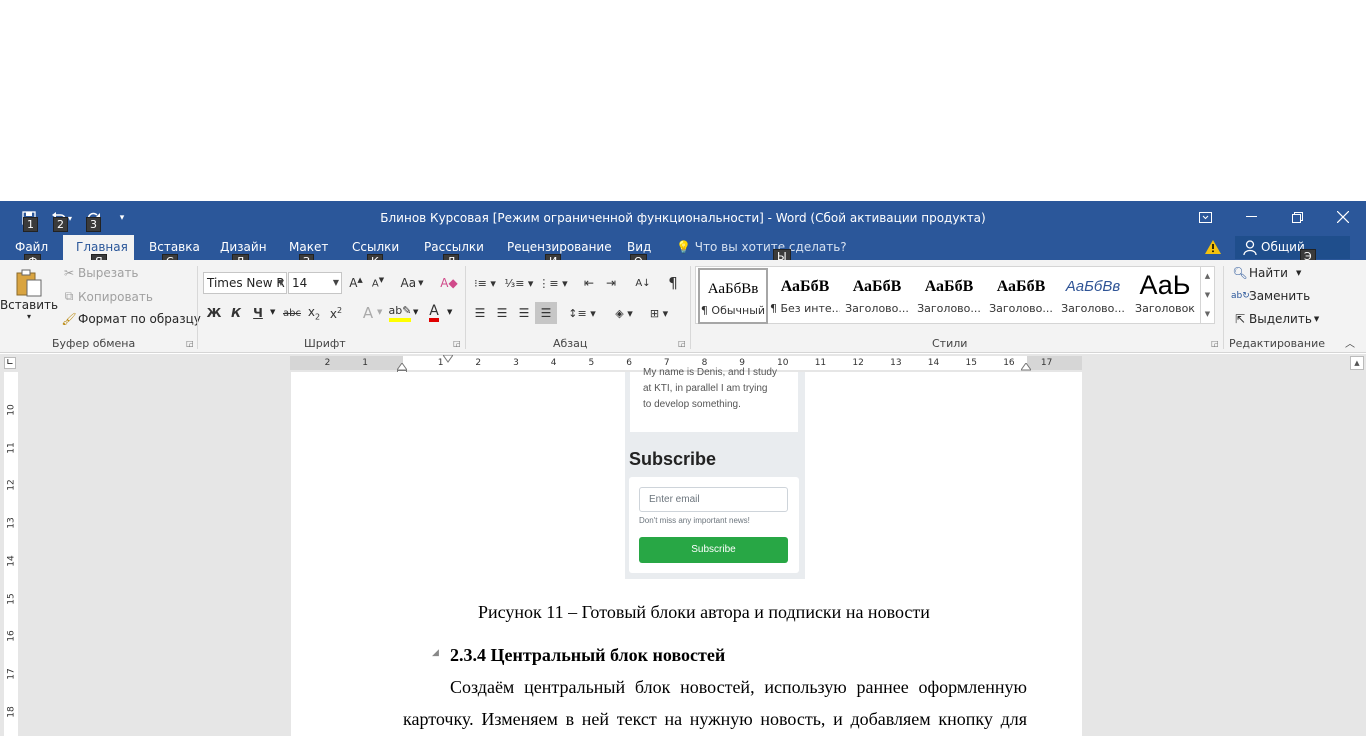 This screenshot has width=1366, height=736. What do you see at coordinates (1240, 319) in the screenshot?
I see `cursor-icon: ⇱` at bounding box center [1240, 319].